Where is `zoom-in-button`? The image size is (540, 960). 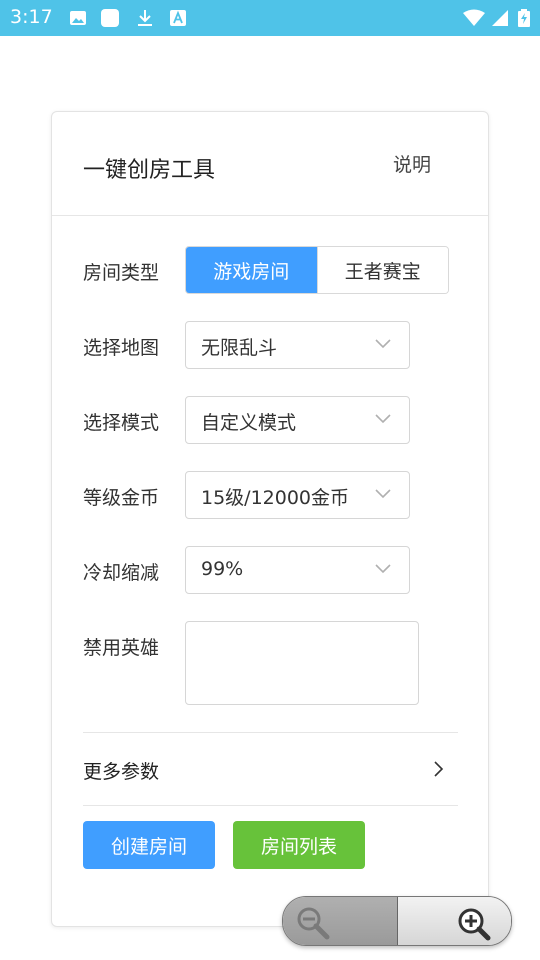 zoom-in-button is located at coordinates (453, 921).